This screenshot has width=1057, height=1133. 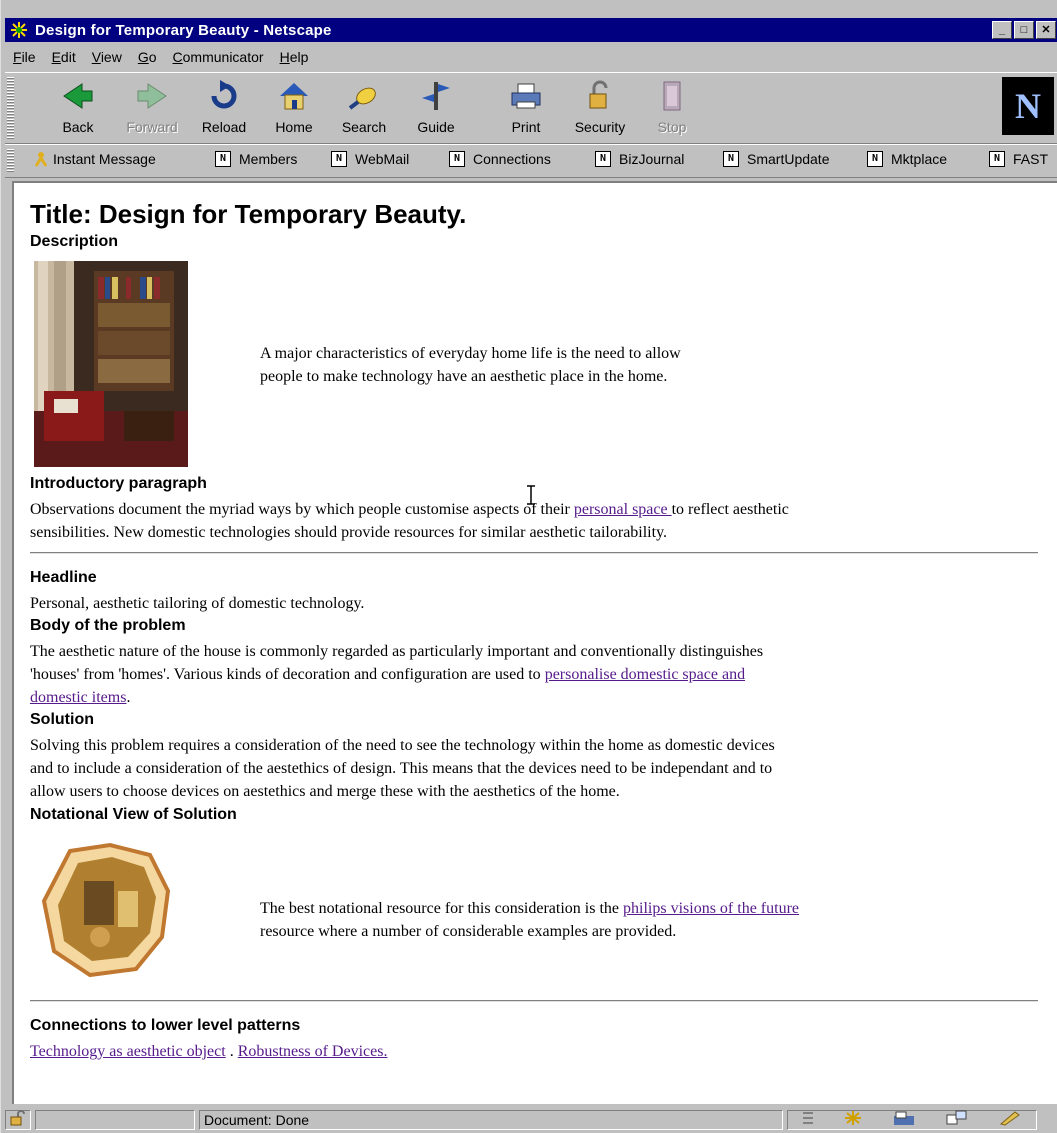 I want to click on menu-edit-label: dit, so click(x=68, y=57).